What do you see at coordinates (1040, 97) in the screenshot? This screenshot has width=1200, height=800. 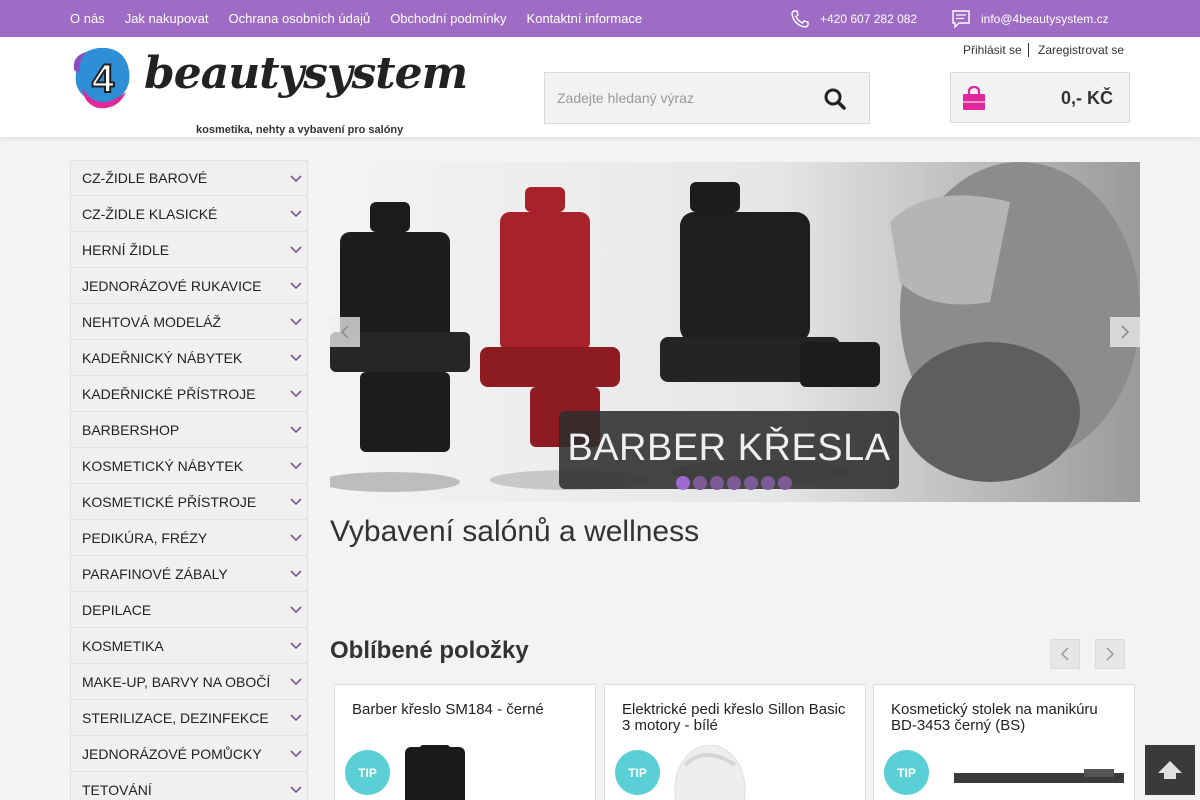 I see `cart-button: 0,- KČ` at bounding box center [1040, 97].